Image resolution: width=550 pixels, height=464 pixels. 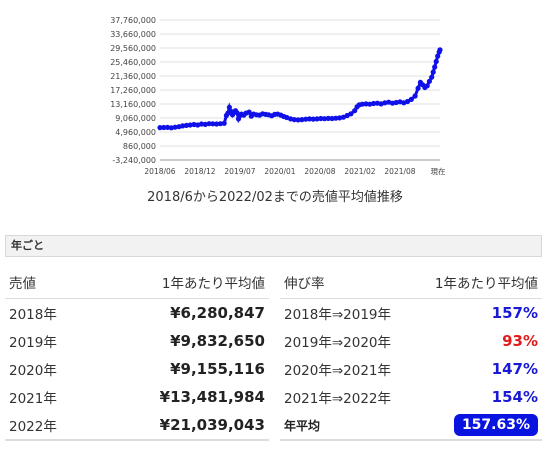 What do you see at coordinates (347, 426) in the screenshot?
I see `annual-average-label: 年平均` at bounding box center [347, 426].